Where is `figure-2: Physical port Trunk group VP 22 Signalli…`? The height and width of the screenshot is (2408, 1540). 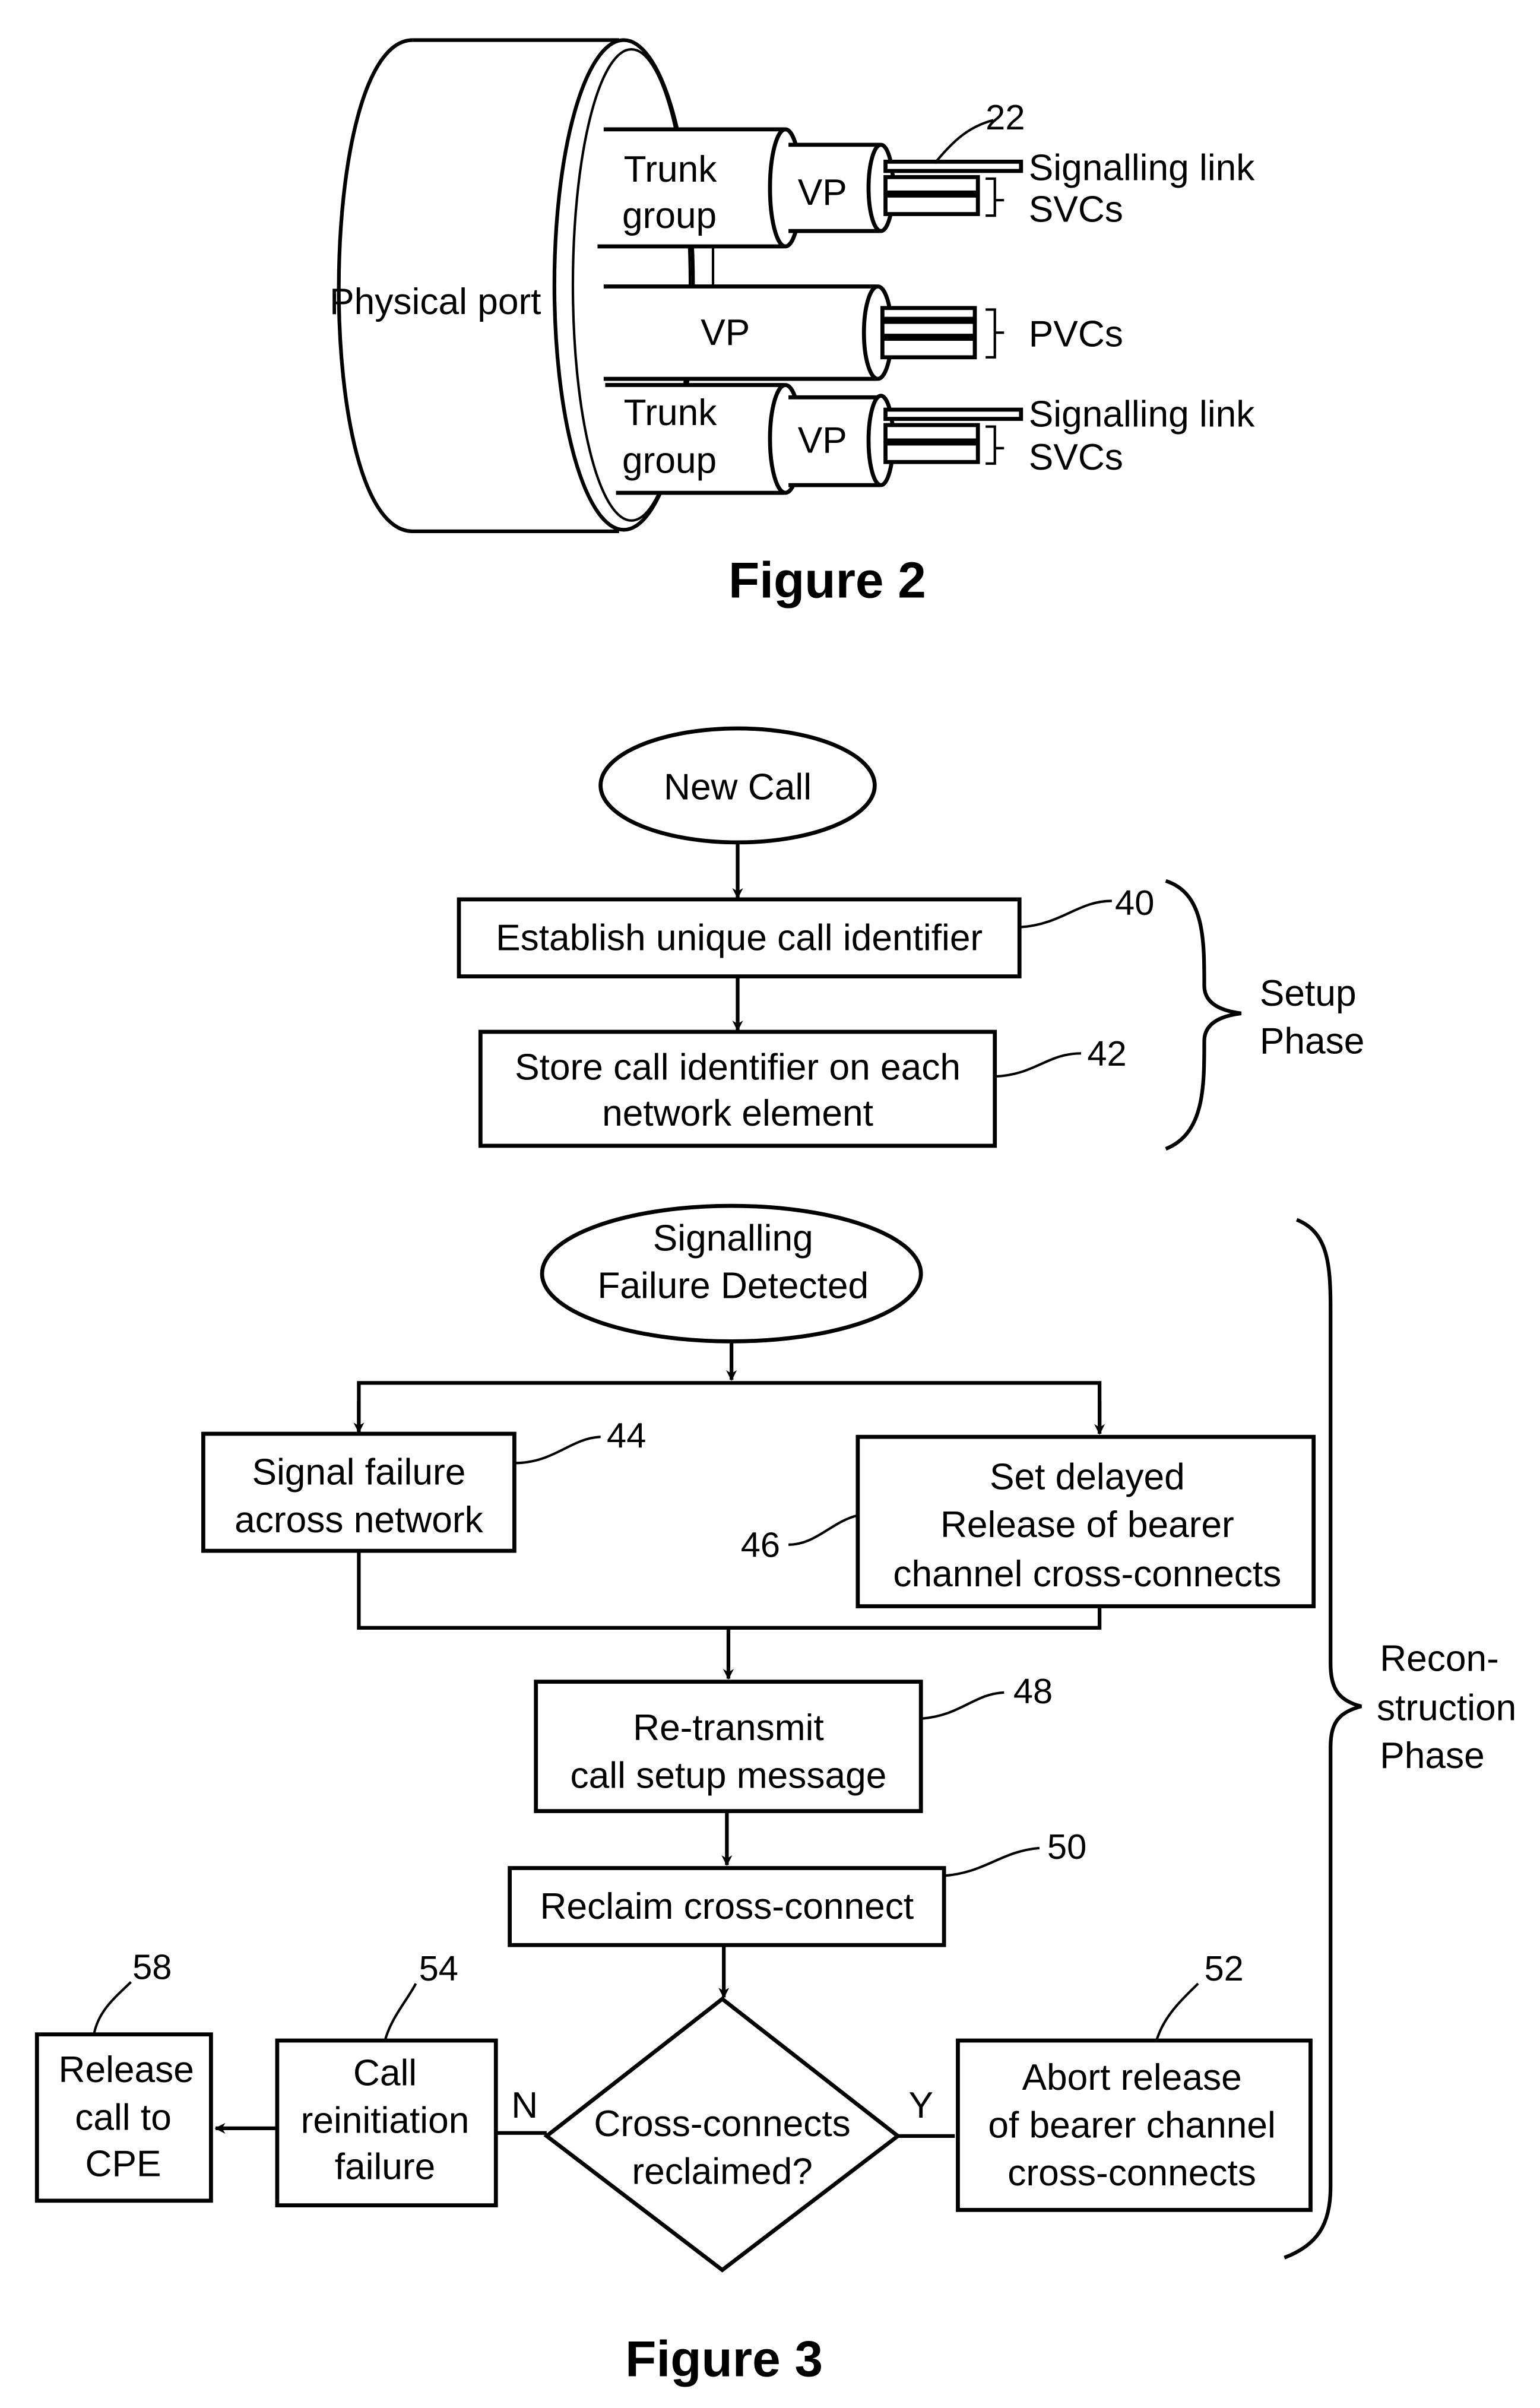 figure-2: Physical port Trunk group VP 22 Signalli… is located at coordinates (792, 324).